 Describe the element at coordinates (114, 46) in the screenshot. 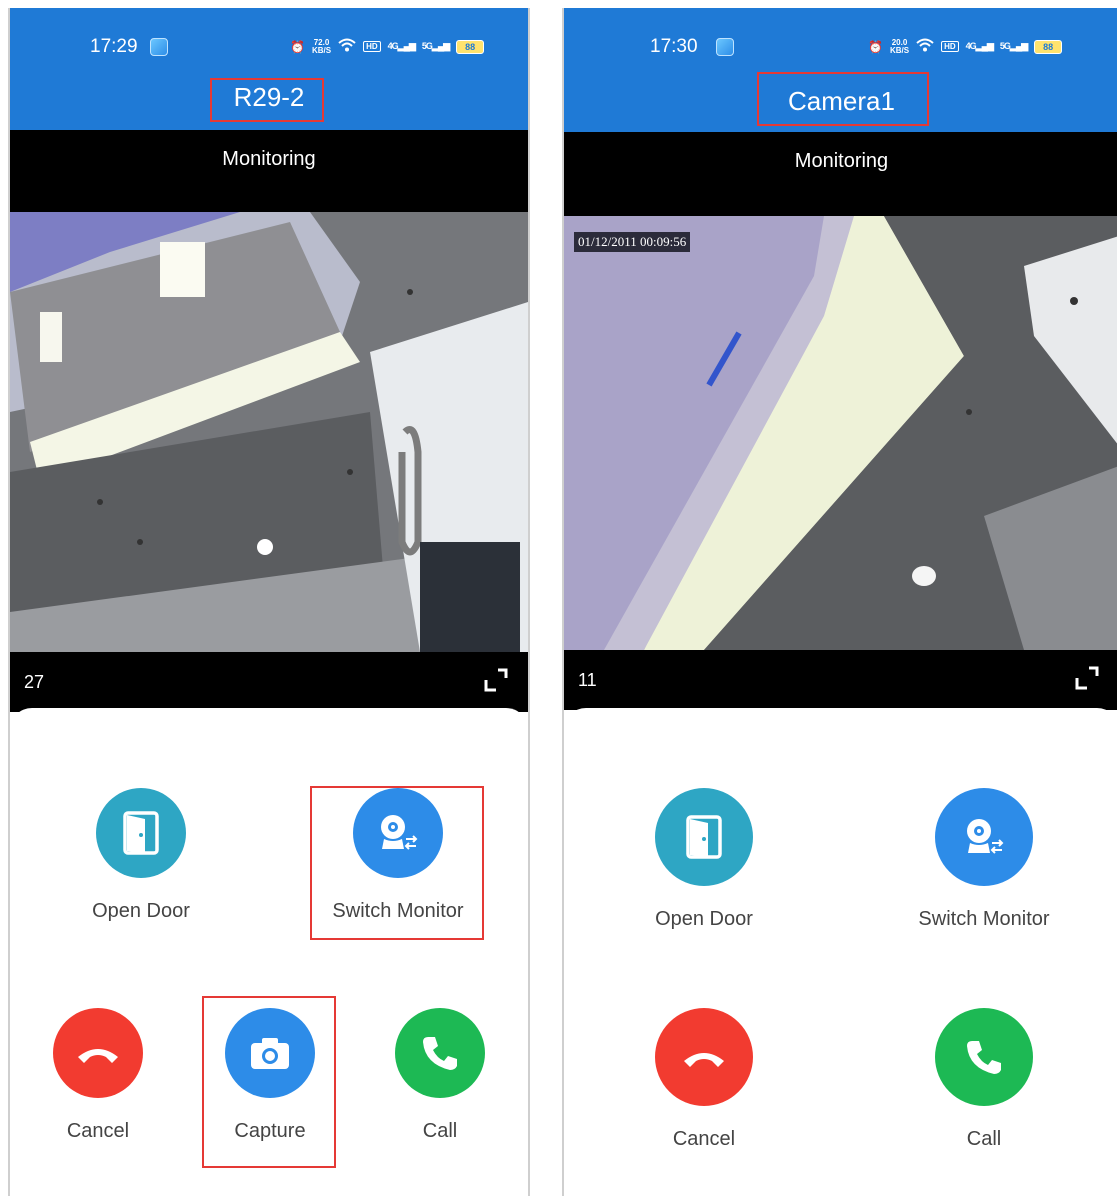

I see `status-time: 17:29` at that location.